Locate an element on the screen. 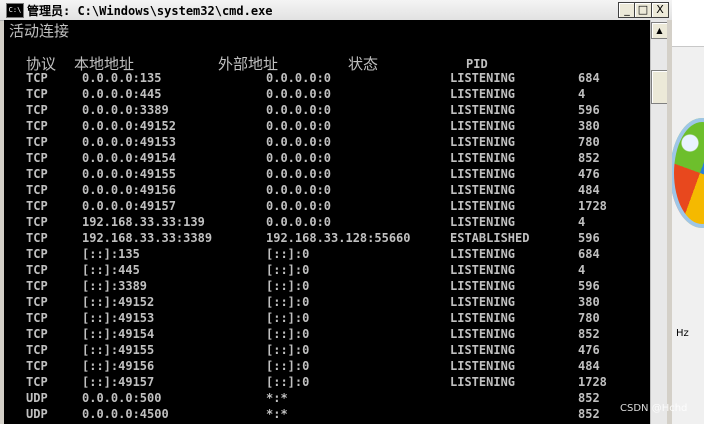  row-local-address: 0.0.0.0:4500 is located at coordinates (125, 414).